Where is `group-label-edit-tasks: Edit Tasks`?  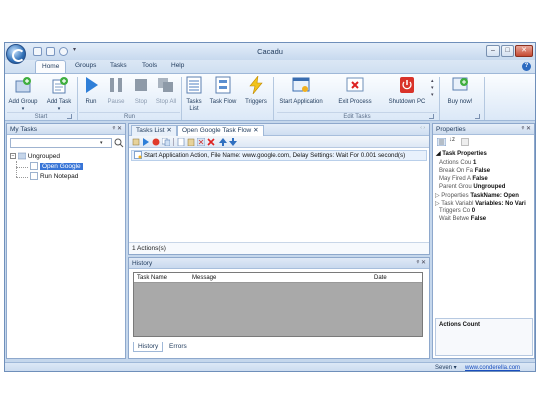
group-label-edit-tasks: Edit Tasks is located at coordinates (357, 116).